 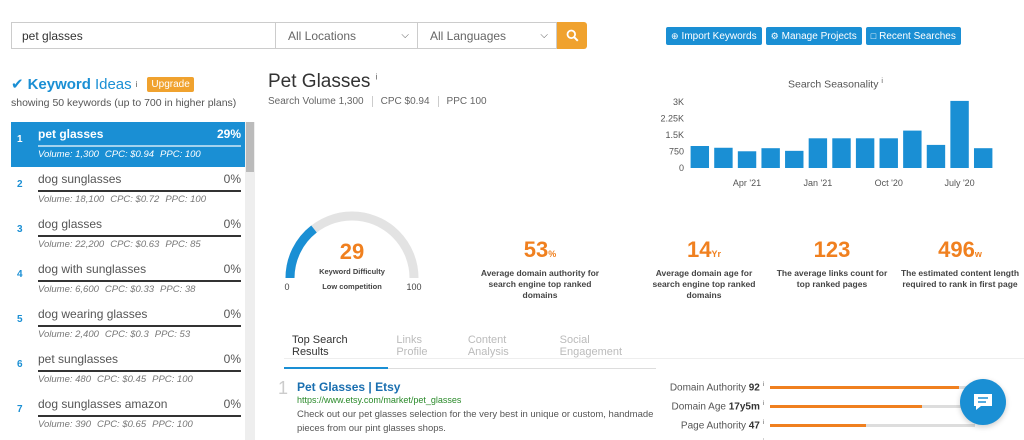 What do you see at coordinates (379, 400) in the screenshot?
I see `result-url: https://www.etsy.com/market/pet_glasses` at bounding box center [379, 400].